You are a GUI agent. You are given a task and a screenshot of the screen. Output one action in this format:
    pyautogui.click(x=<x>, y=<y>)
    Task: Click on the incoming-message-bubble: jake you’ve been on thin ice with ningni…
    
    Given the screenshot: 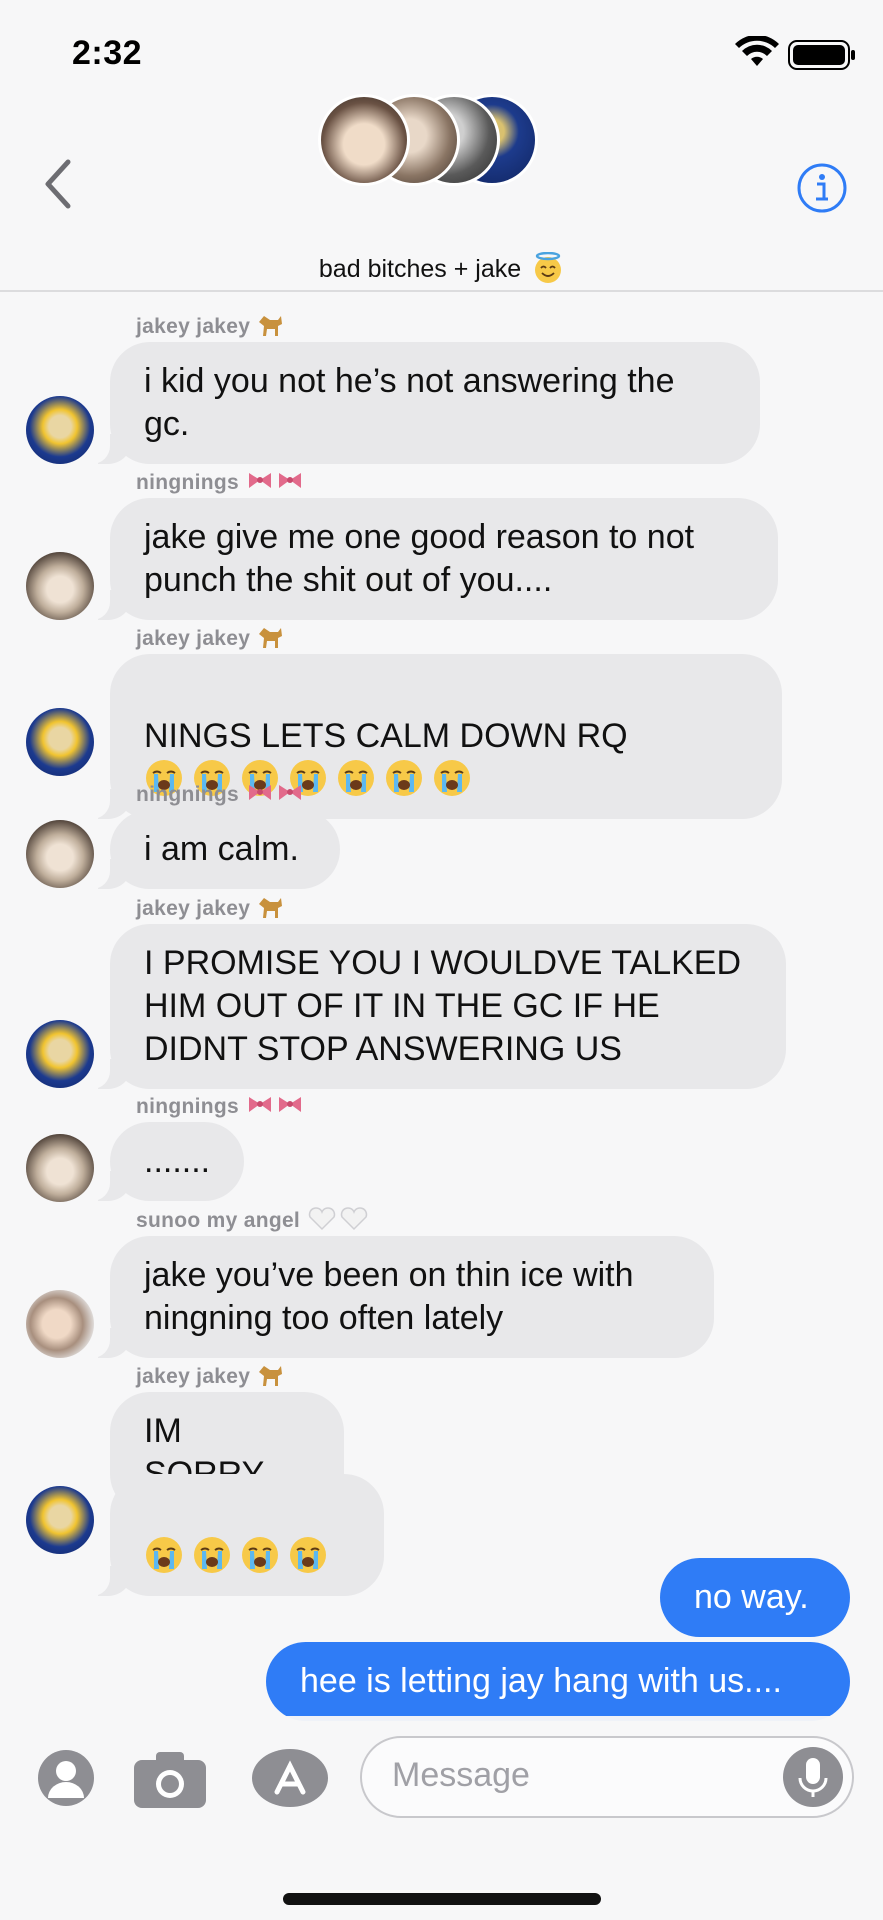 What is the action you would take?
    pyautogui.click(x=401, y=1297)
    